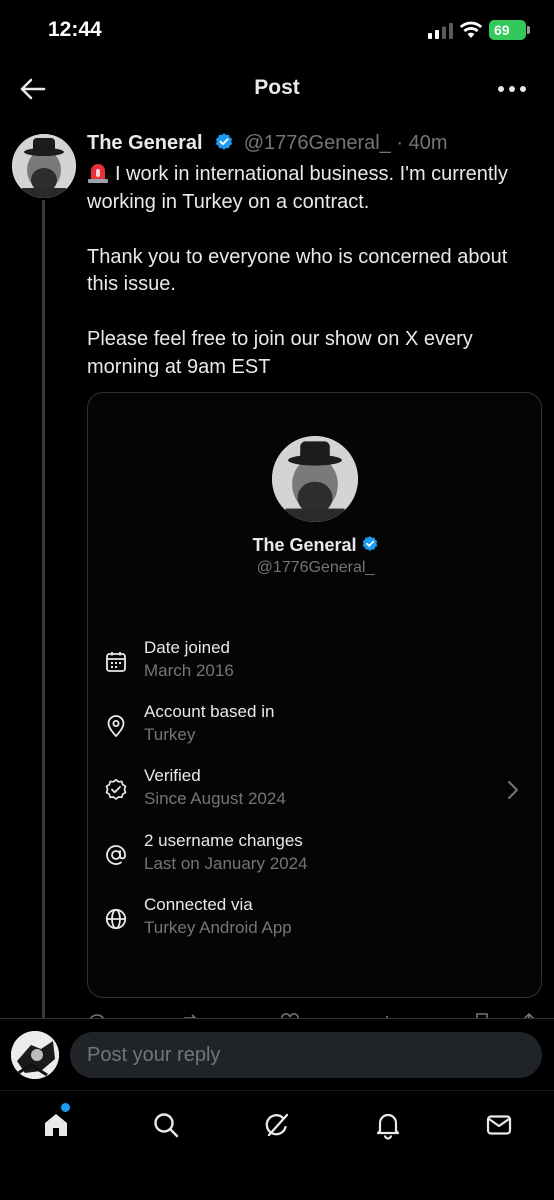 The height and width of the screenshot is (1200, 554). I want to click on info-value: Turkey, so click(170, 734).